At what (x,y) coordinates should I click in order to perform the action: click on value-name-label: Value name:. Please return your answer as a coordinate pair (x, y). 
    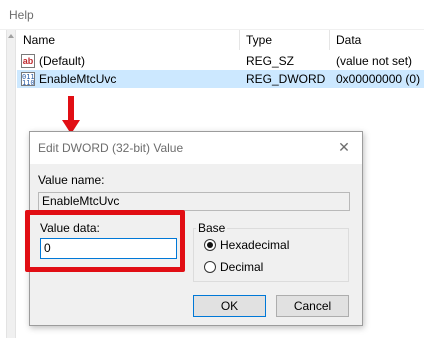
    Looking at the image, I should click on (71, 180).